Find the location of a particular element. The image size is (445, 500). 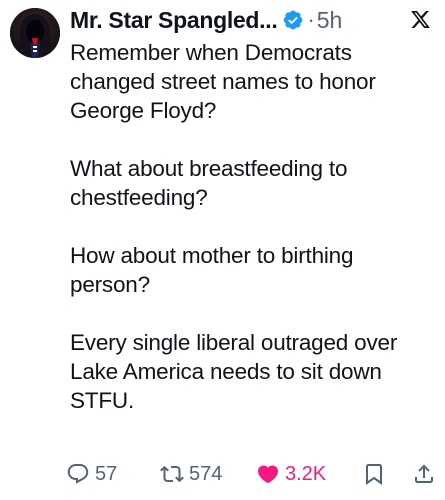

like-count: 3.2K is located at coordinates (306, 473).